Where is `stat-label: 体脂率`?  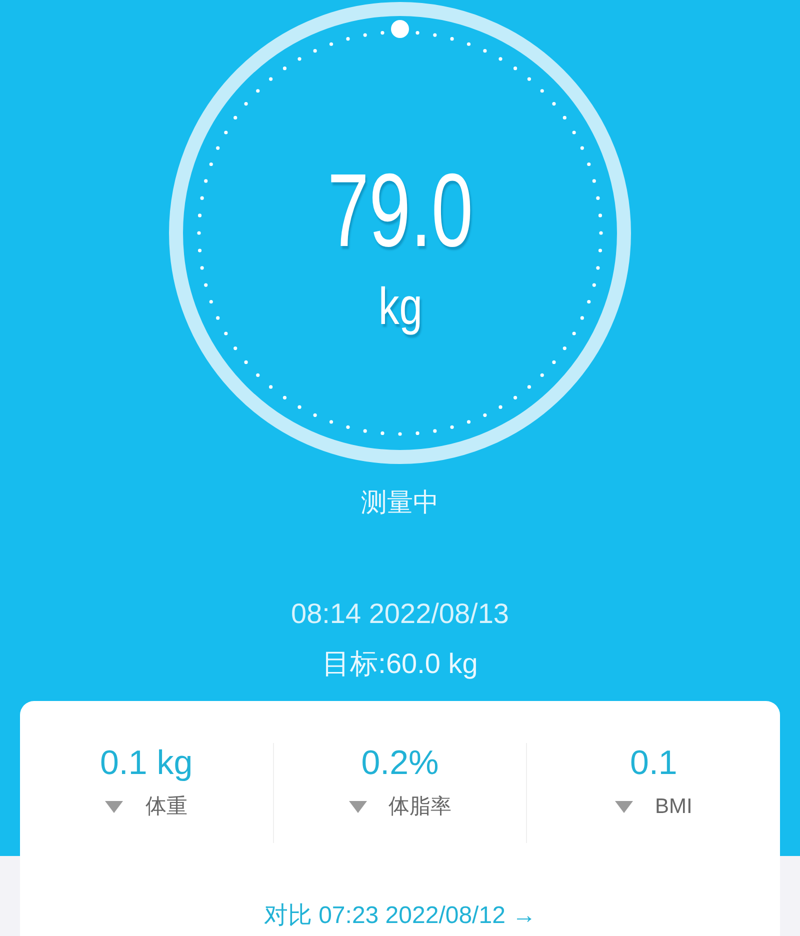
stat-label: 体脂率 is located at coordinates (420, 807).